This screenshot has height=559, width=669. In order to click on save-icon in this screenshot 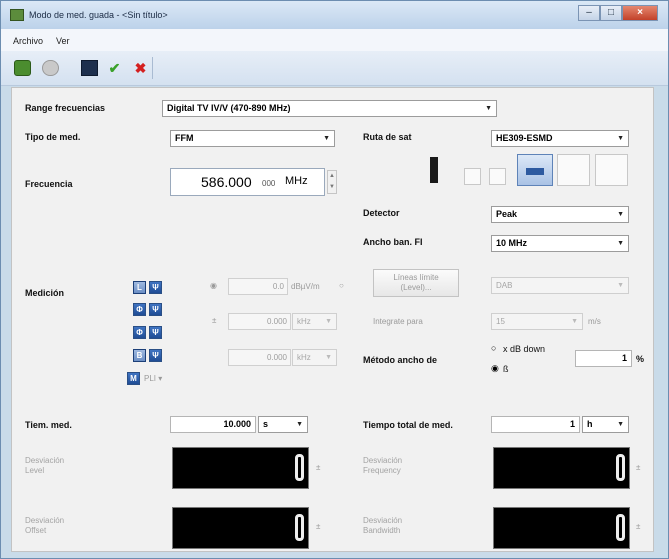, I will do `click(89, 68)`.